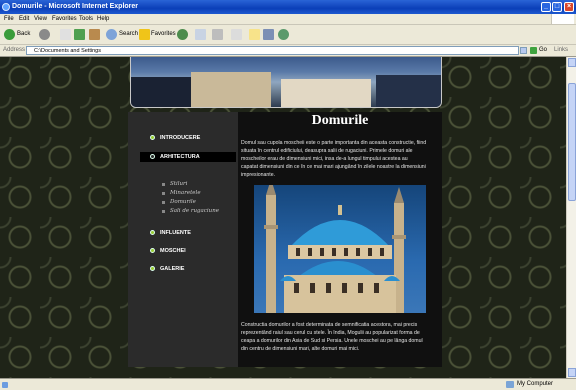 This screenshot has height=390, width=576. I want to click on nav-item-arhitectura: ARHITECTURA, so click(175, 157).